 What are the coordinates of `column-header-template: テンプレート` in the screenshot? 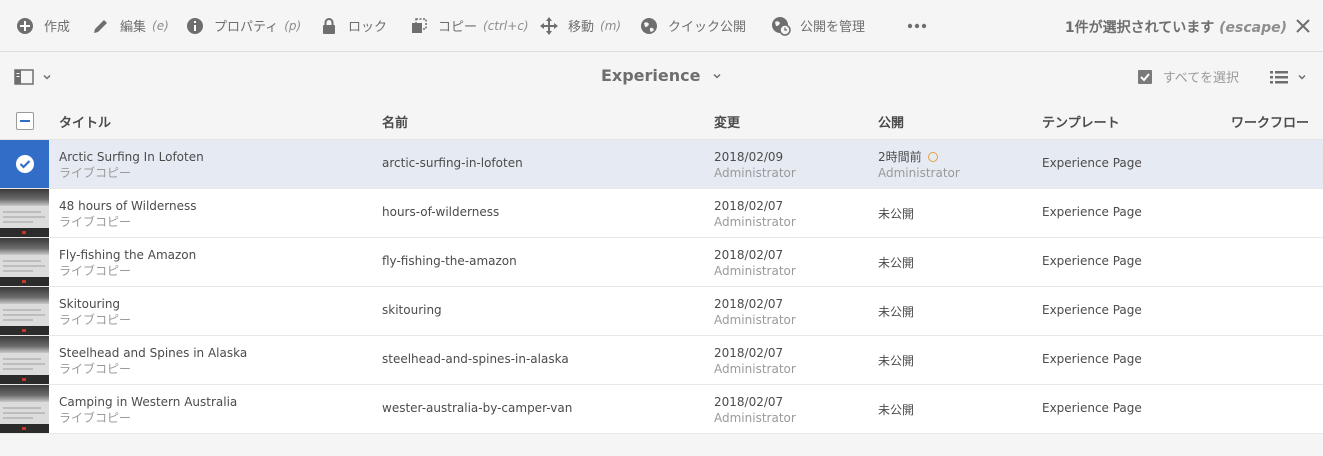 It's located at (1081, 121).